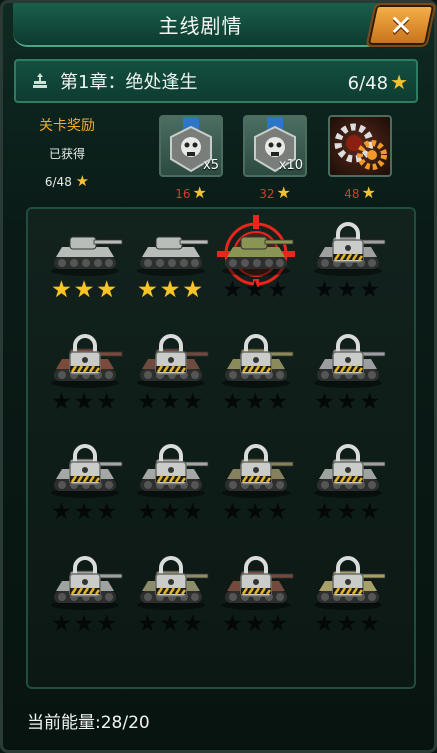 This screenshot has width=437, height=753. What do you see at coordinates (267, 194) in the screenshot?
I see `reward-cost-value: 32` at bounding box center [267, 194].